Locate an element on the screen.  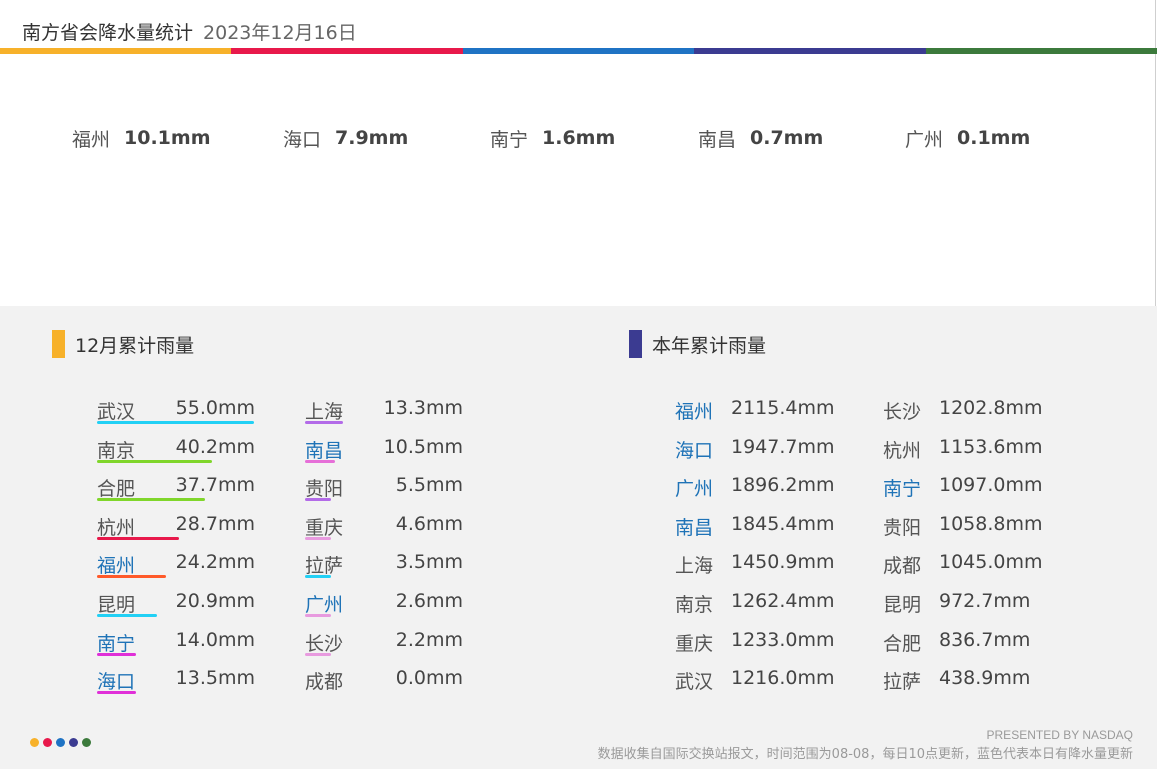
today-value: 0.7mm is located at coordinates (787, 138).